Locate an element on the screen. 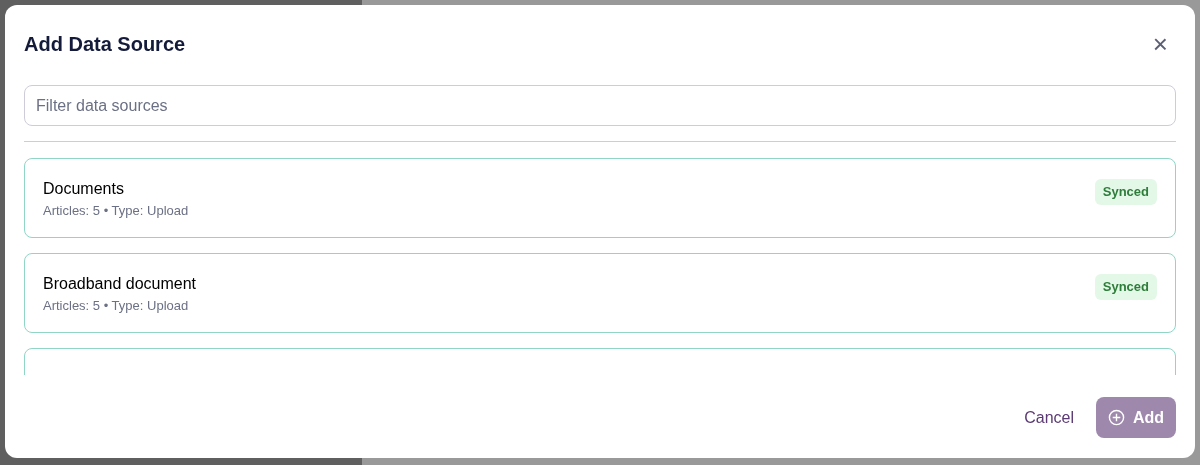 This screenshot has height=465, width=1200. source-name: Documents is located at coordinates (84, 189).